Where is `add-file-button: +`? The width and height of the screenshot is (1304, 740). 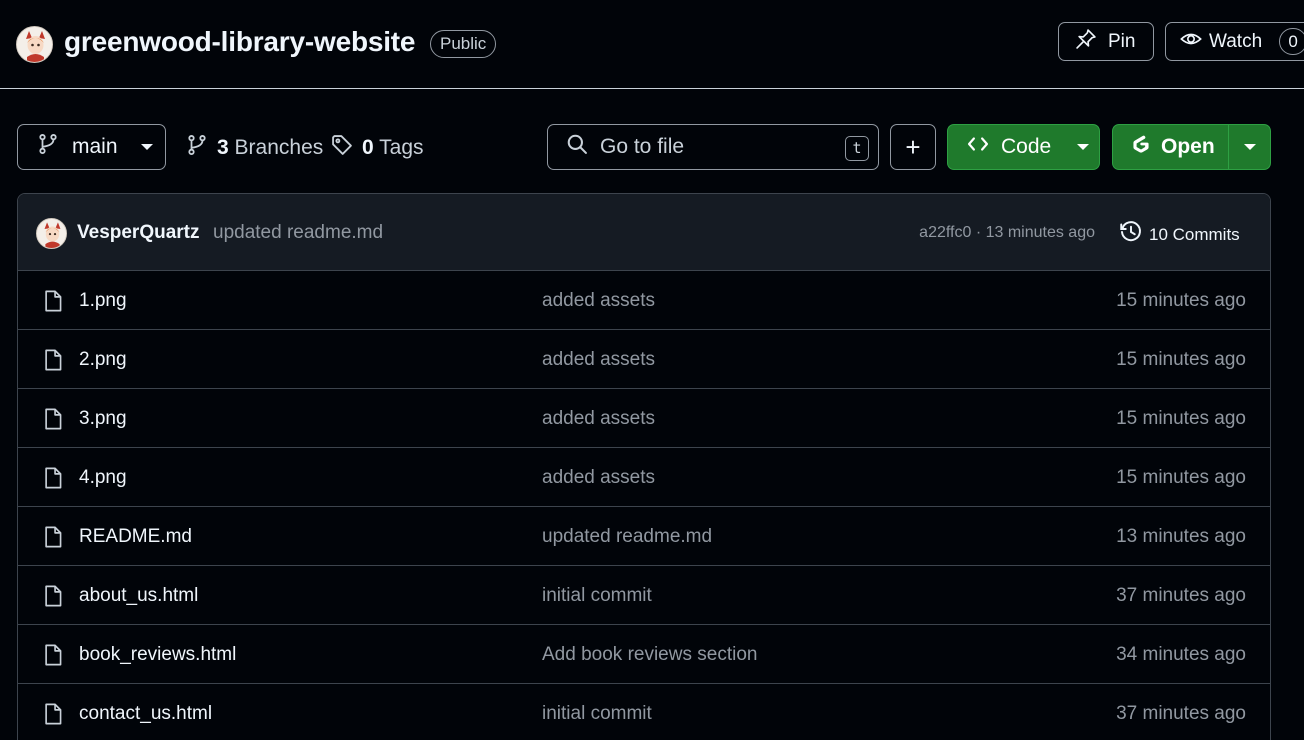 add-file-button: + is located at coordinates (913, 147).